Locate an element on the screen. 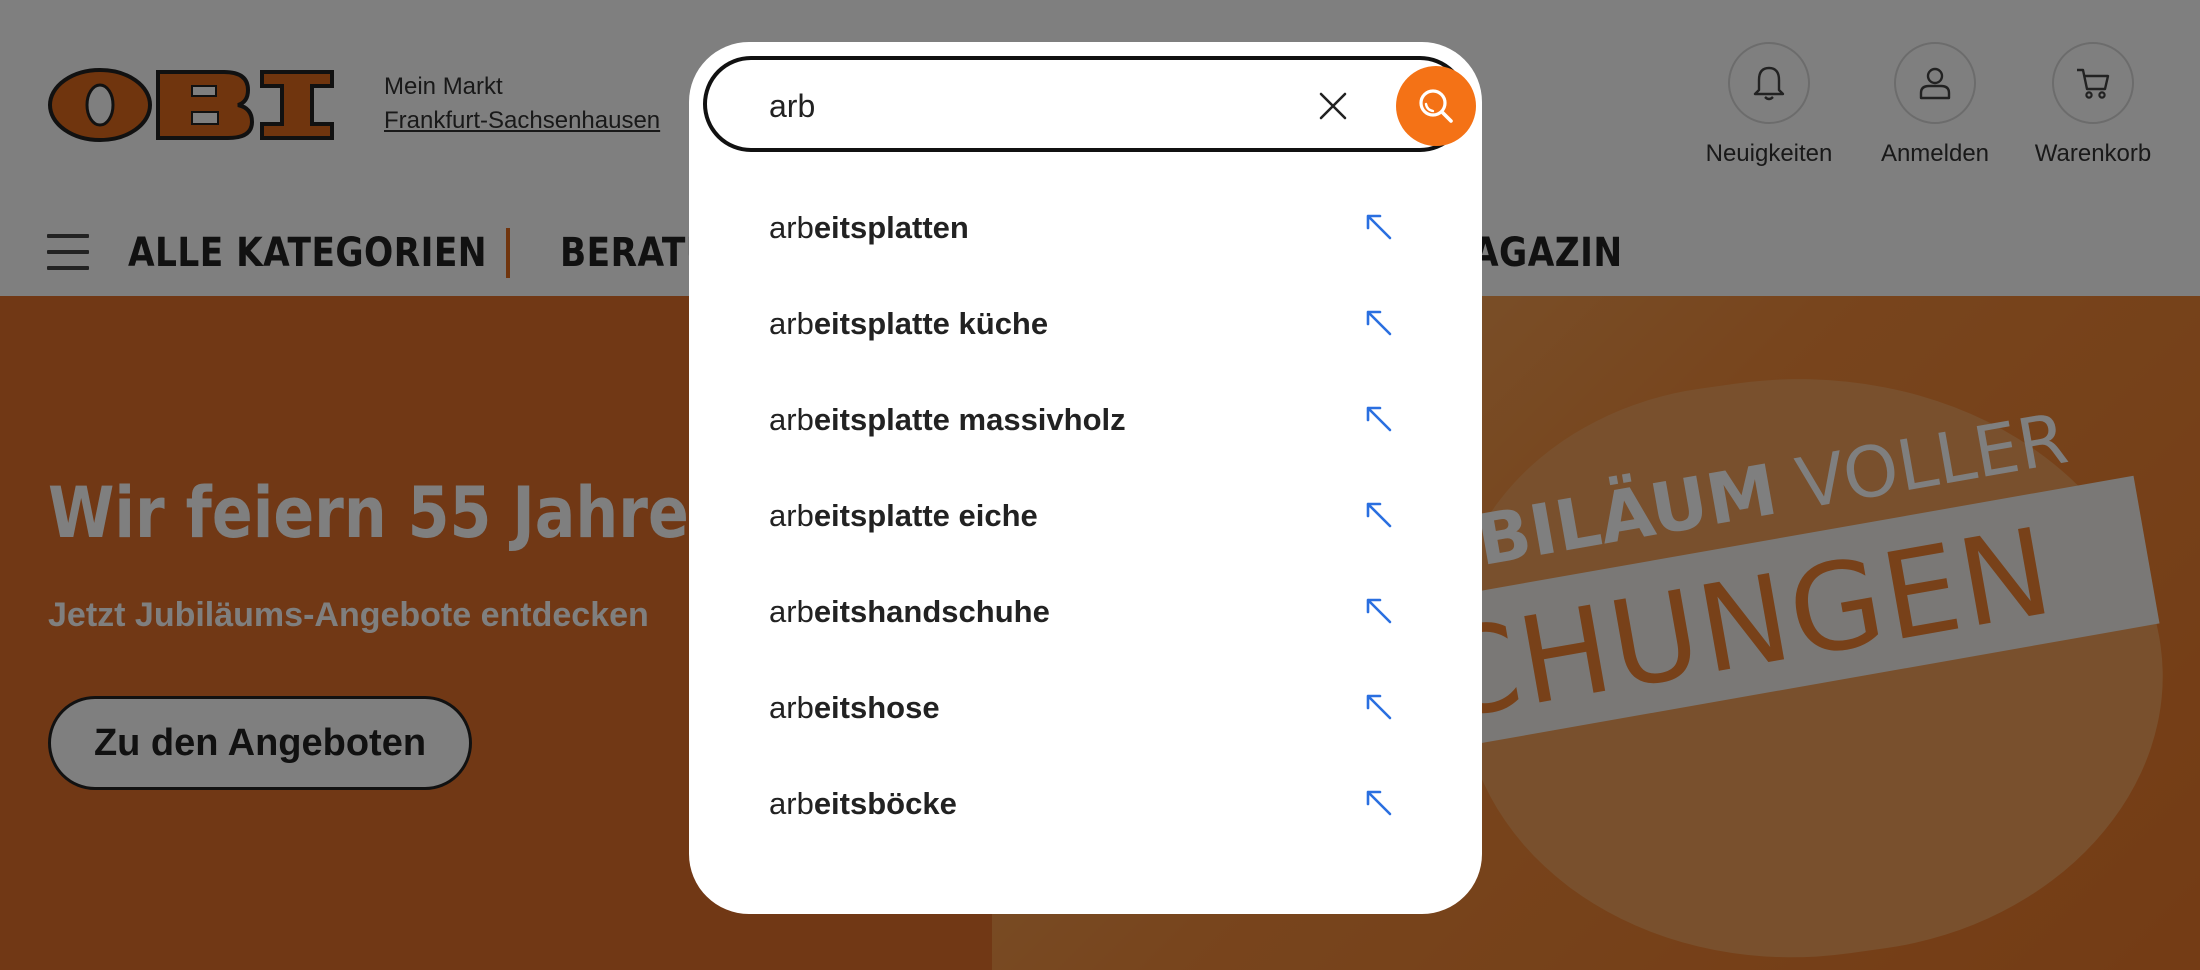 This screenshot has width=2200, height=970. suggestion-text: arbeitsplatte küche is located at coordinates (908, 324).